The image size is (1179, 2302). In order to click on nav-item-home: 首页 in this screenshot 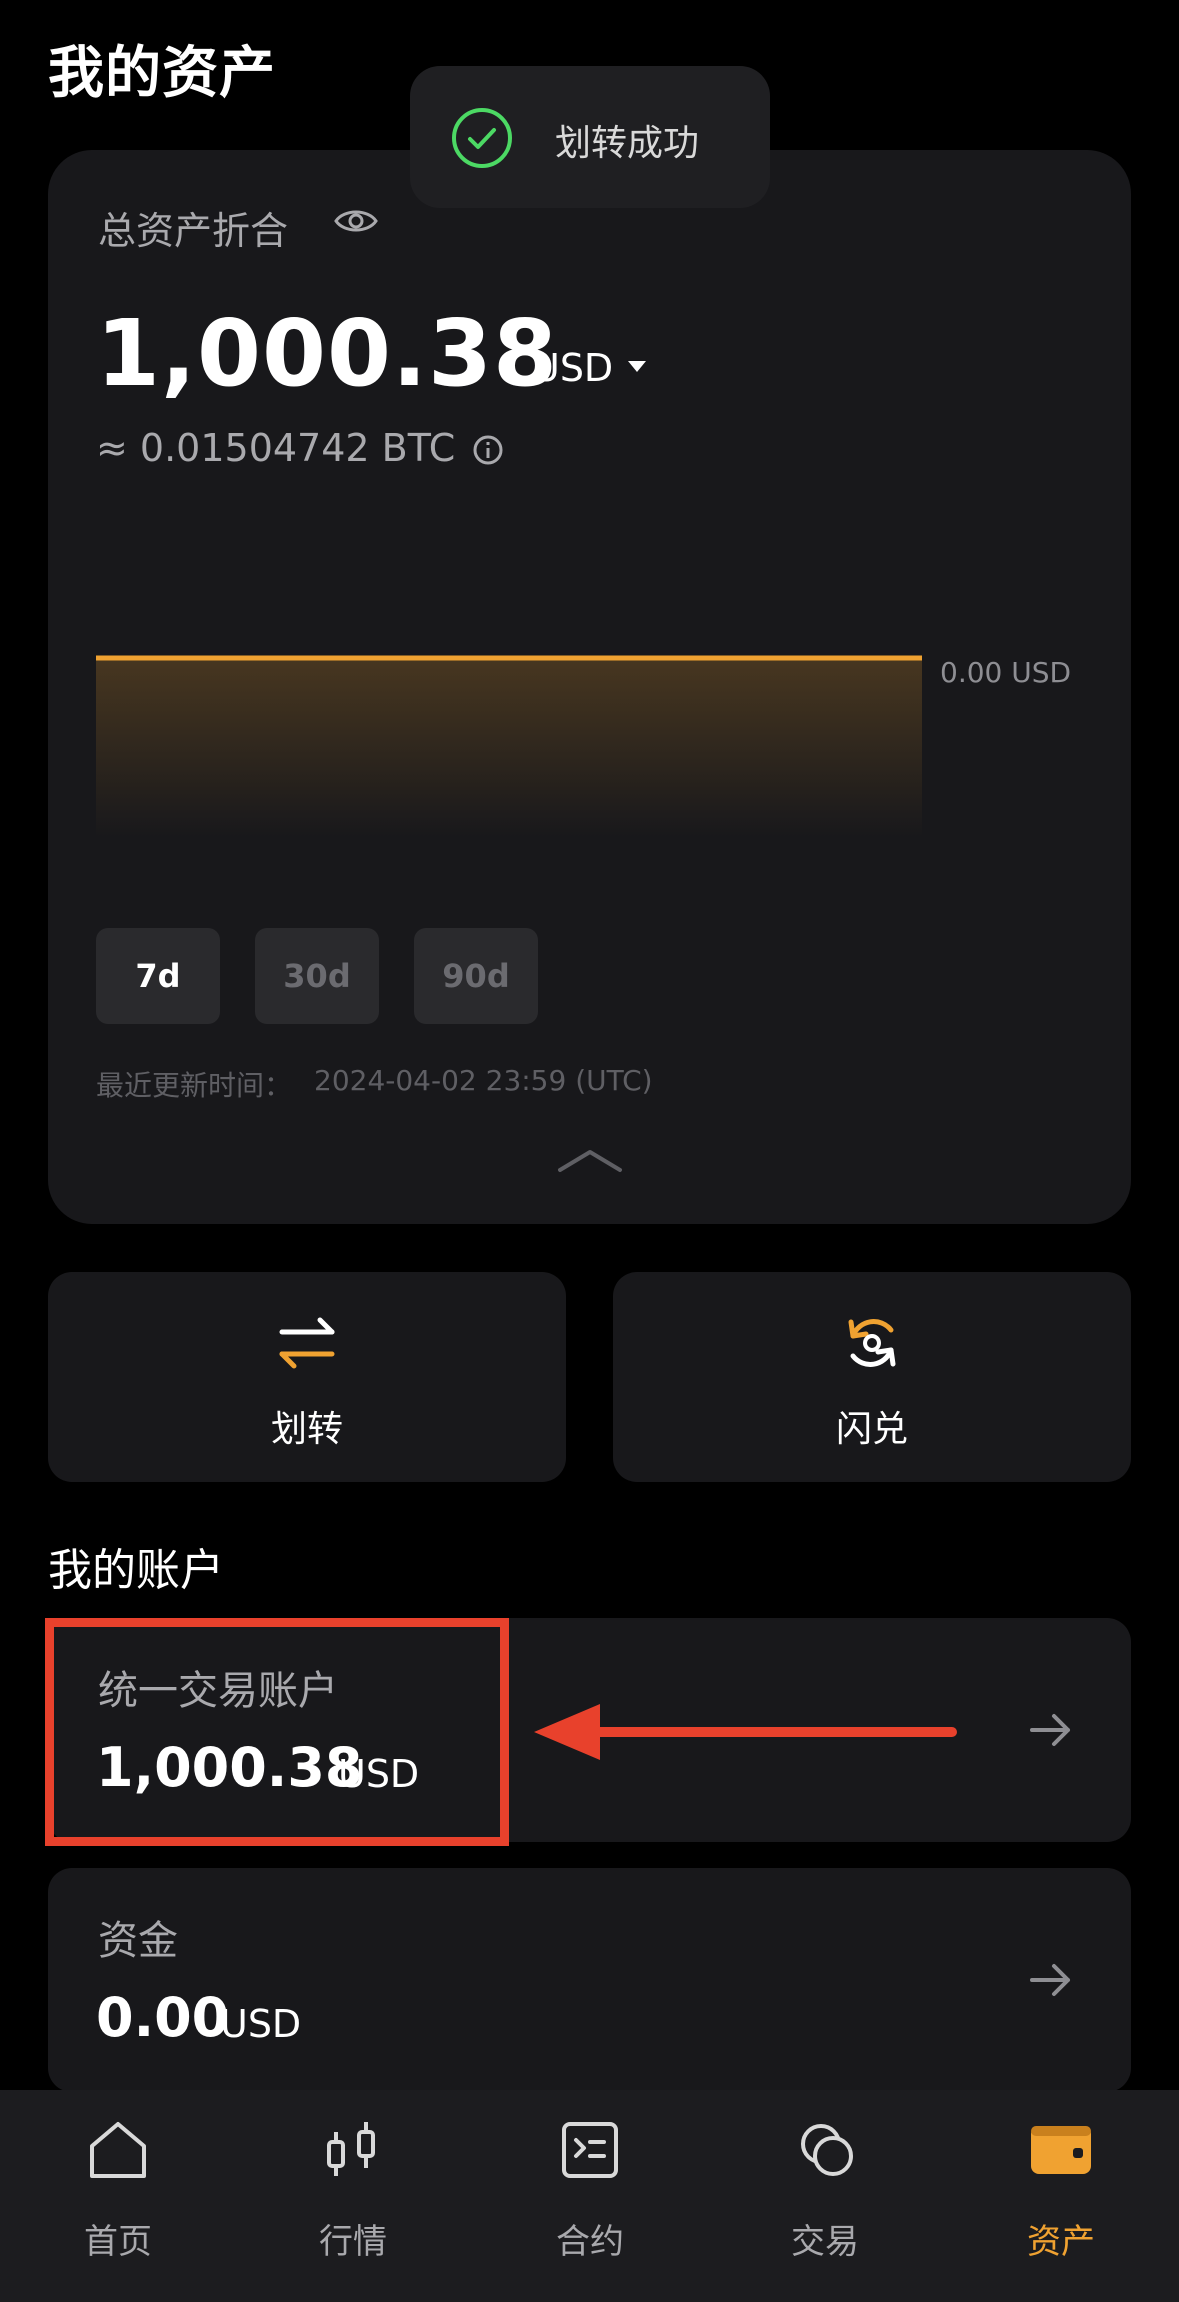, I will do `click(118, 2198)`.